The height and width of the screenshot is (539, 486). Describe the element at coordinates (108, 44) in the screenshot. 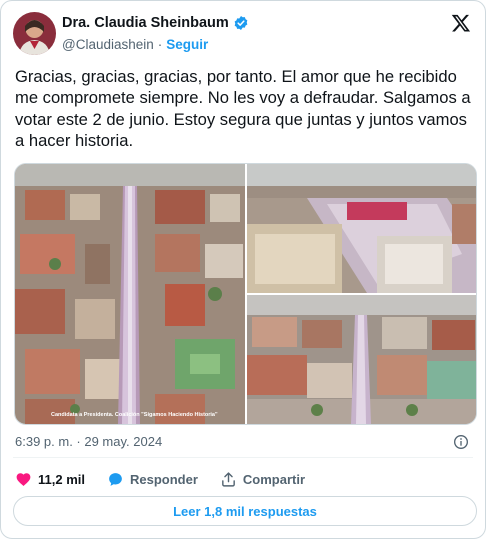

I see `author-handle: @Claudiashein` at that location.